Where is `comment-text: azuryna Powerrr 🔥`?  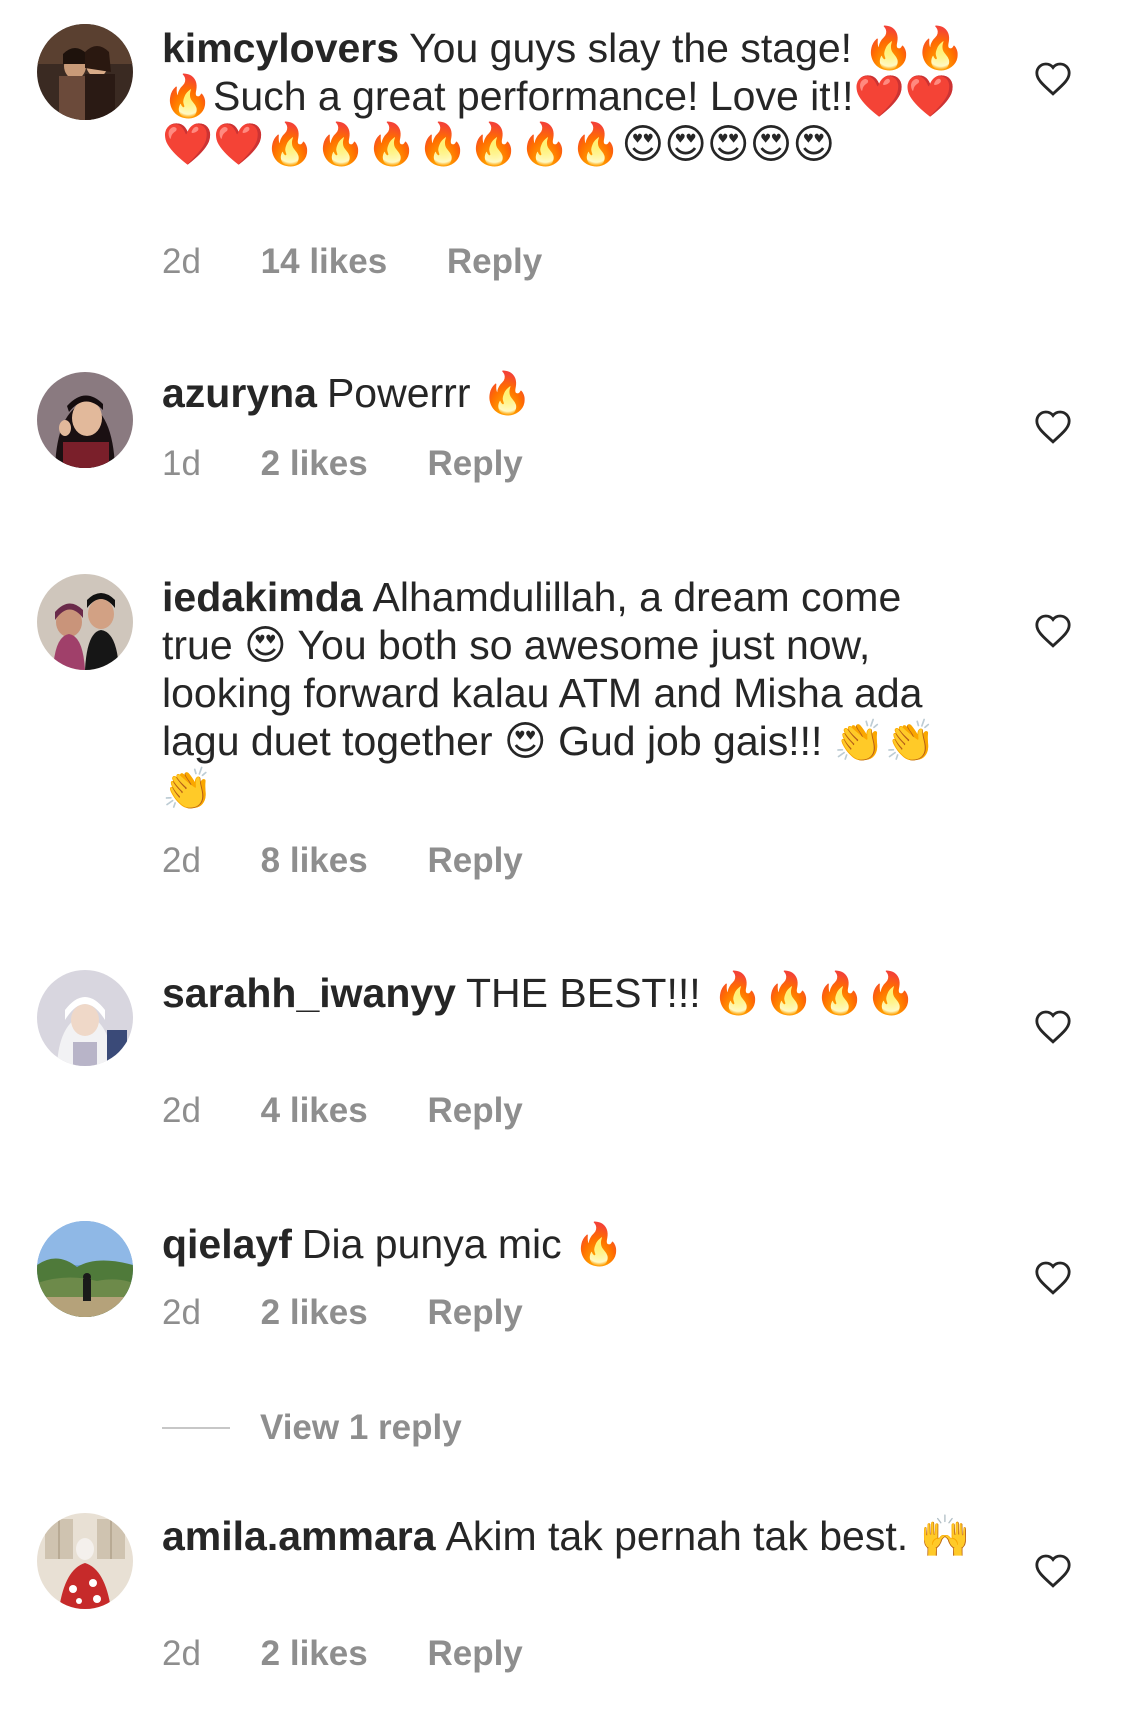
comment-text: azuryna Powerrr 🔥 is located at coordinates (572, 393).